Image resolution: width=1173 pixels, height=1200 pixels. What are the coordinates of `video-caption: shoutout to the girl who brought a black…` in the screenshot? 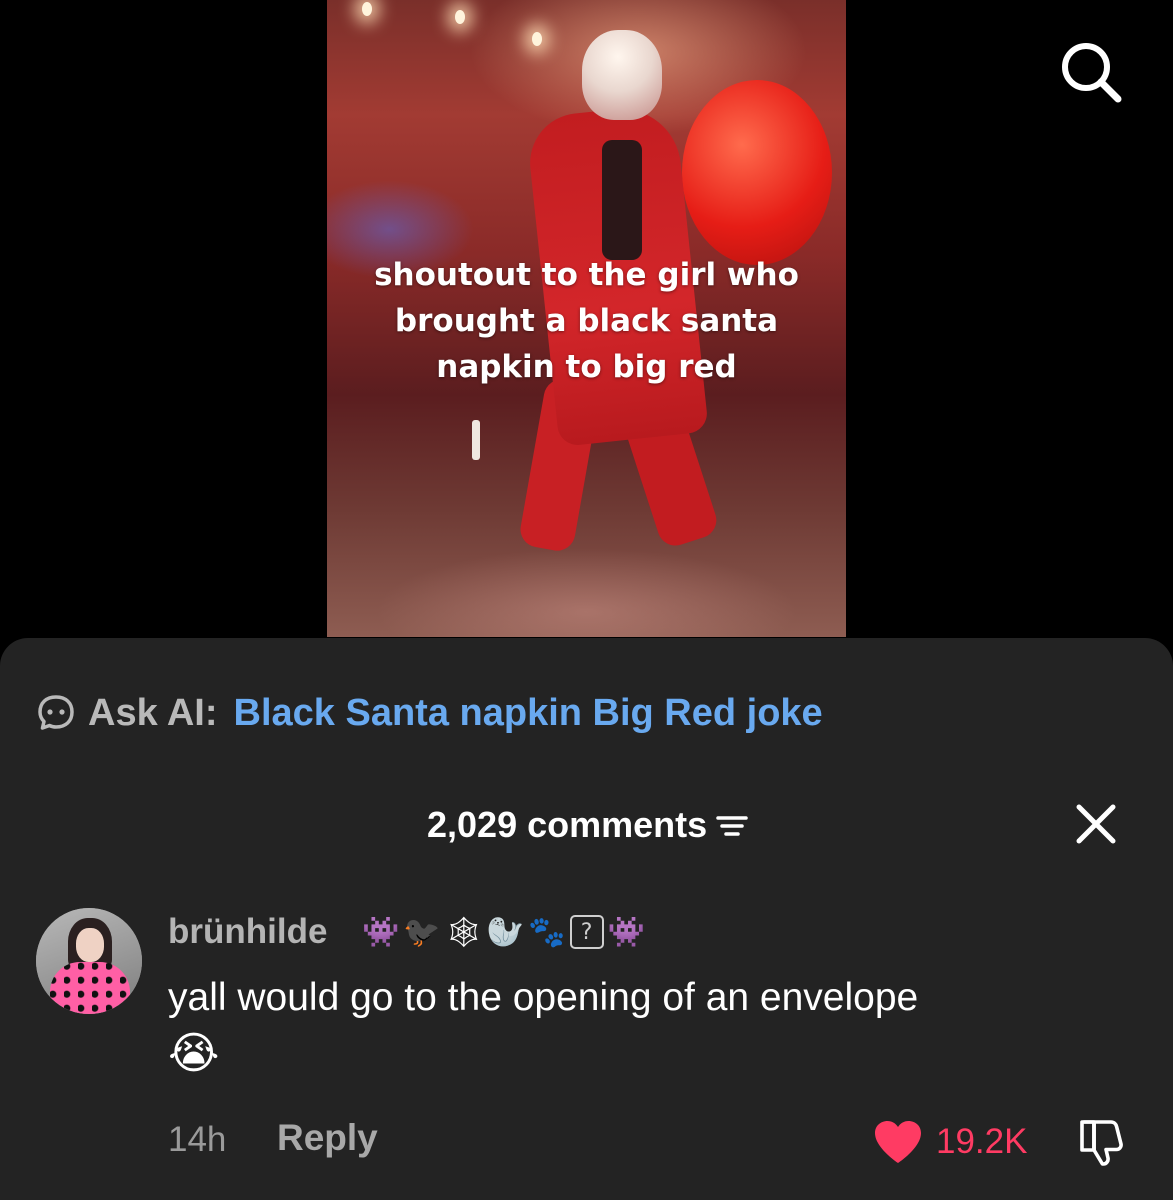 It's located at (586, 321).